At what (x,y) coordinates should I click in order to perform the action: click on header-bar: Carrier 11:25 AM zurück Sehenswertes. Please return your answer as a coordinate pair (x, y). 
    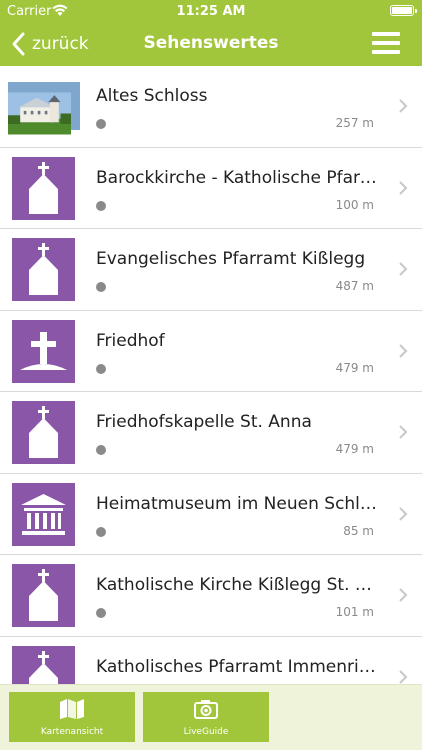
    Looking at the image, I should click on (211, 33).